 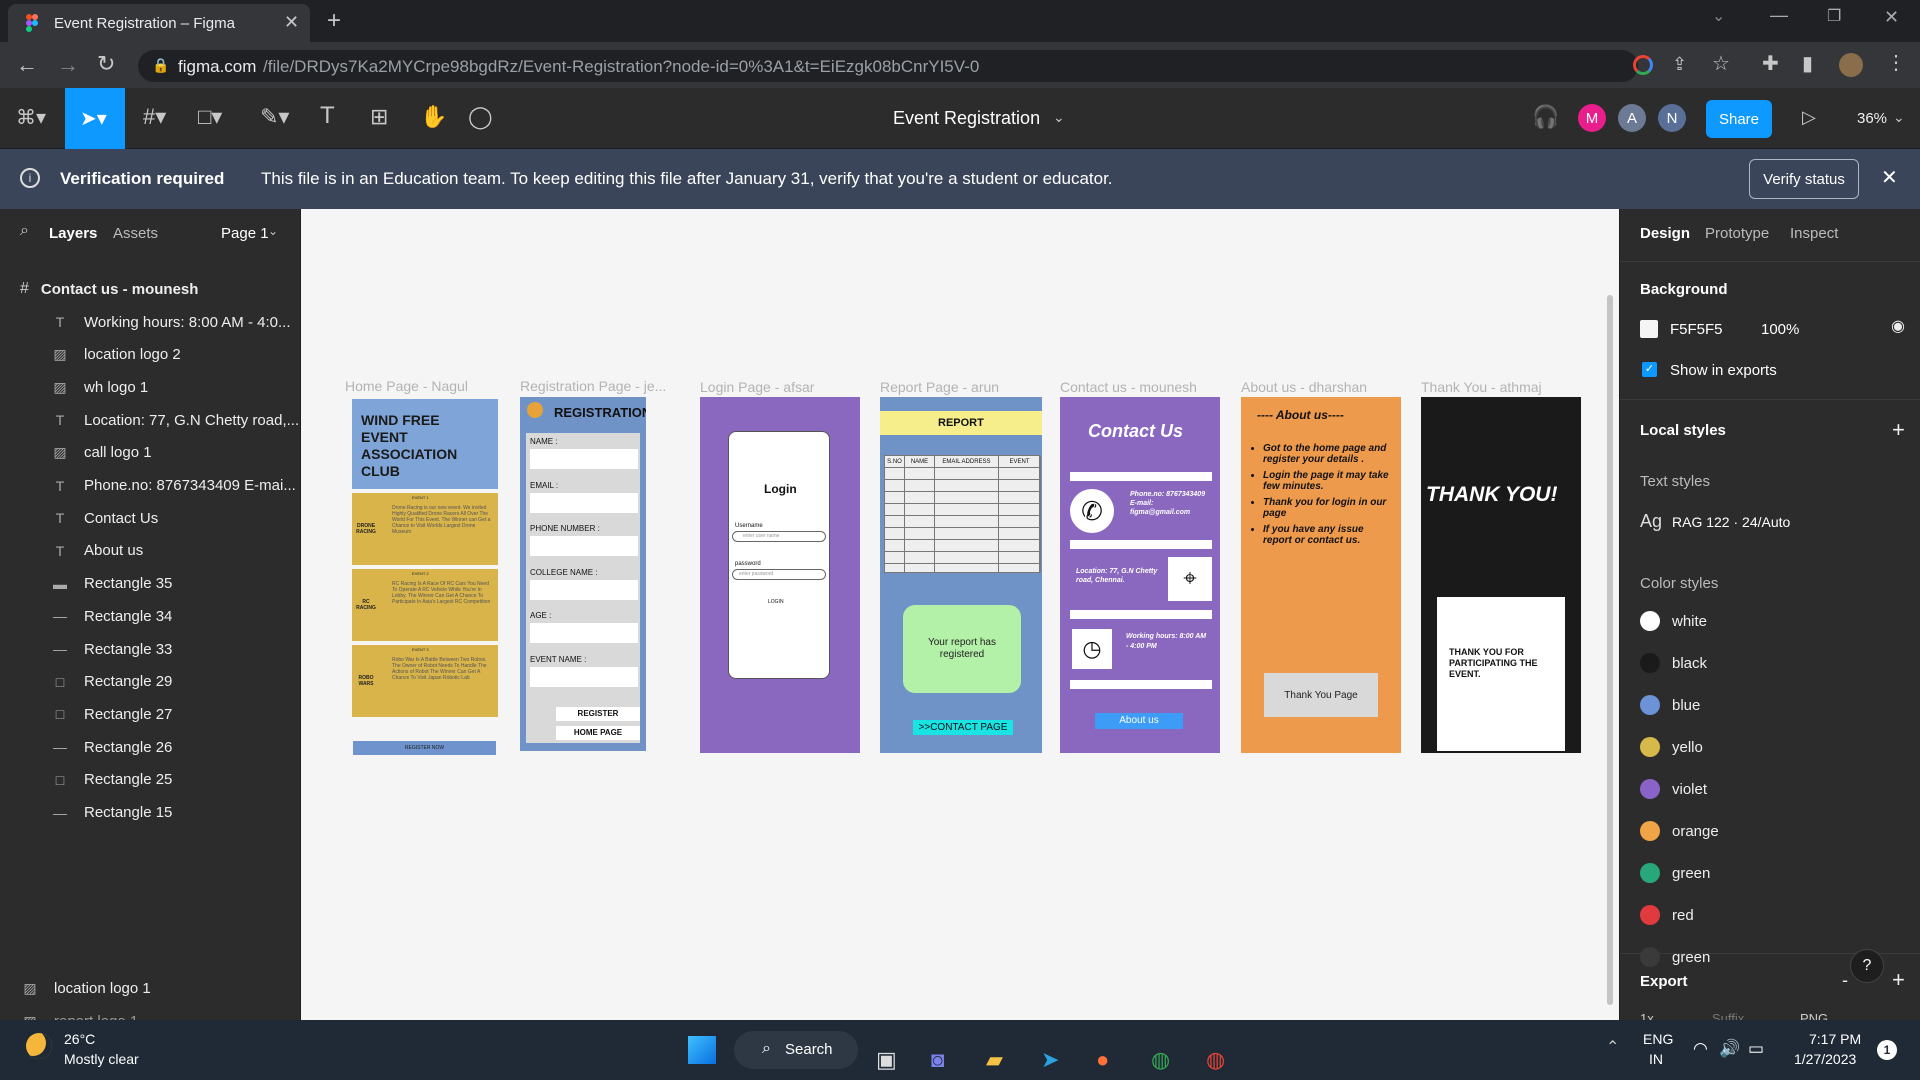 I want to click on wifi-icon: ◠, so click(x=1700, y=1048).